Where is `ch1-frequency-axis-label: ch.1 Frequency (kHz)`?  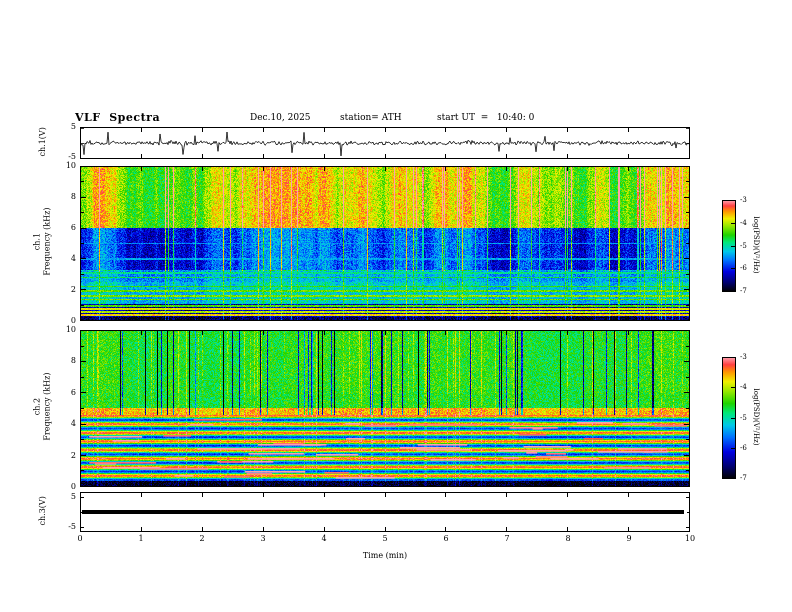 ch1-frequency-axis-label: ch.1 Frequency (kHz) is located at coordinates (41, 242).